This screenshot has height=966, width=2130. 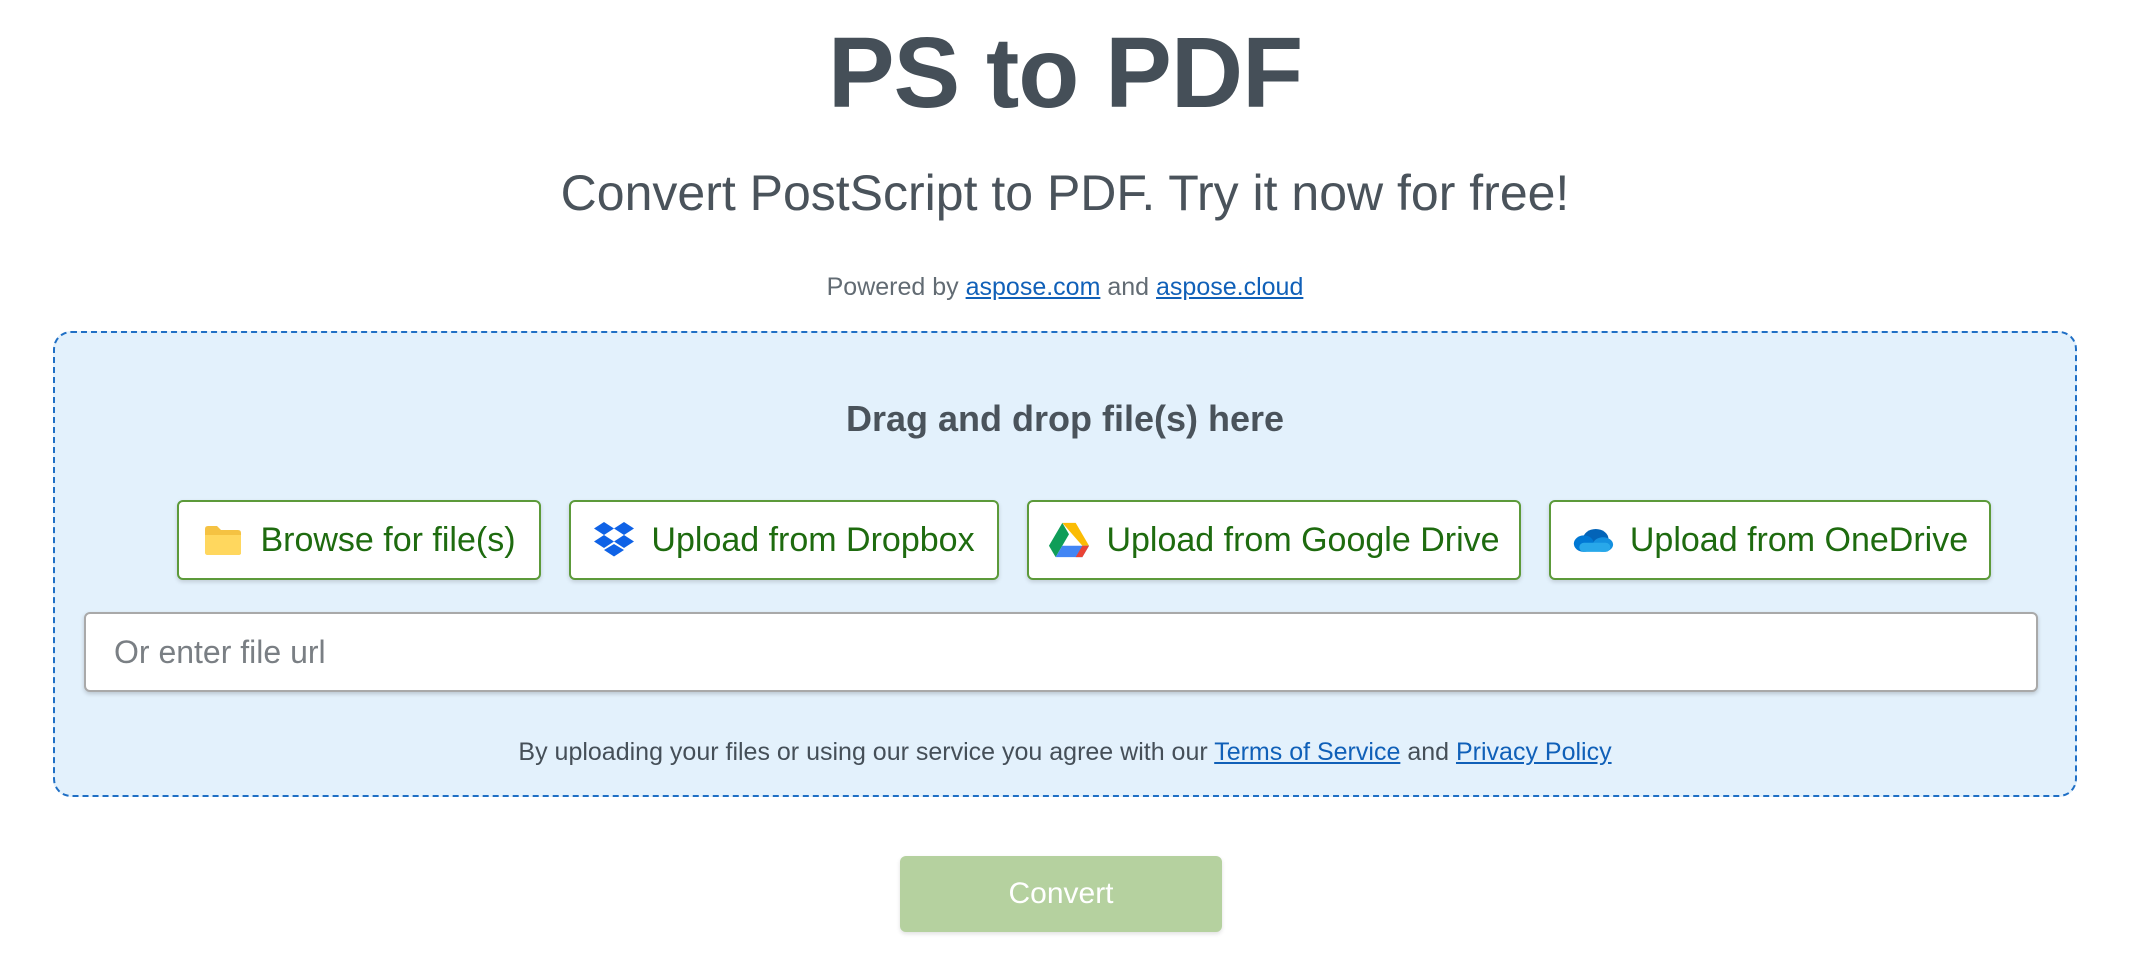 I want to click on onedrive-upload-button: Upload from OneDrive, so click(x=1770, y=540).